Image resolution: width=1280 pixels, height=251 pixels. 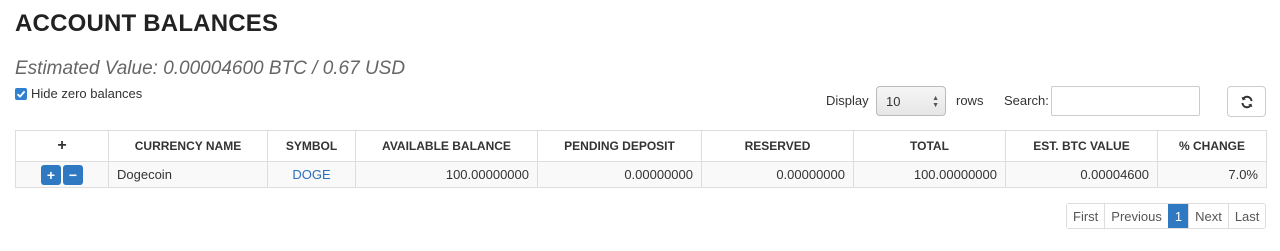 I want to click on col-header-est-btc-value: EST. BTC VALUE, so click(x=1081, y=146).